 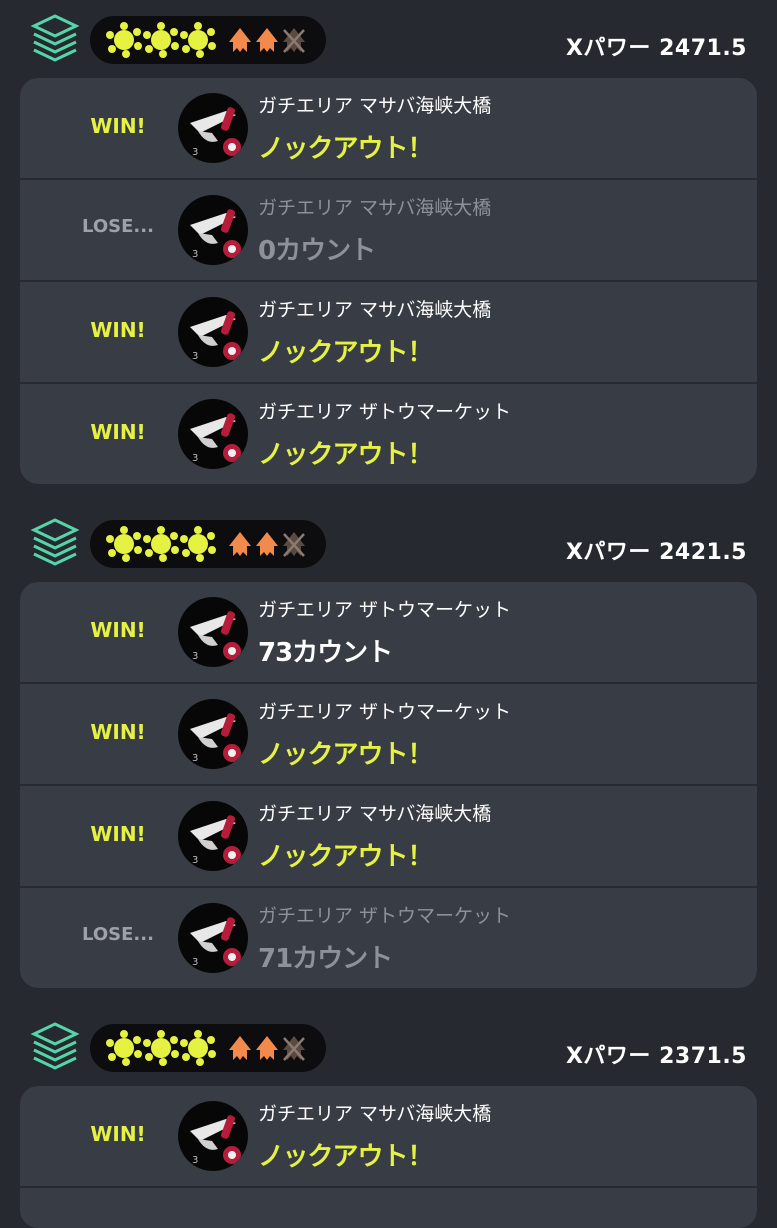 What do you see at coordinates (388, 32) in the screenshot?
I see `group-header: Xパワー 2471.5` at bounding box center [388, 32].